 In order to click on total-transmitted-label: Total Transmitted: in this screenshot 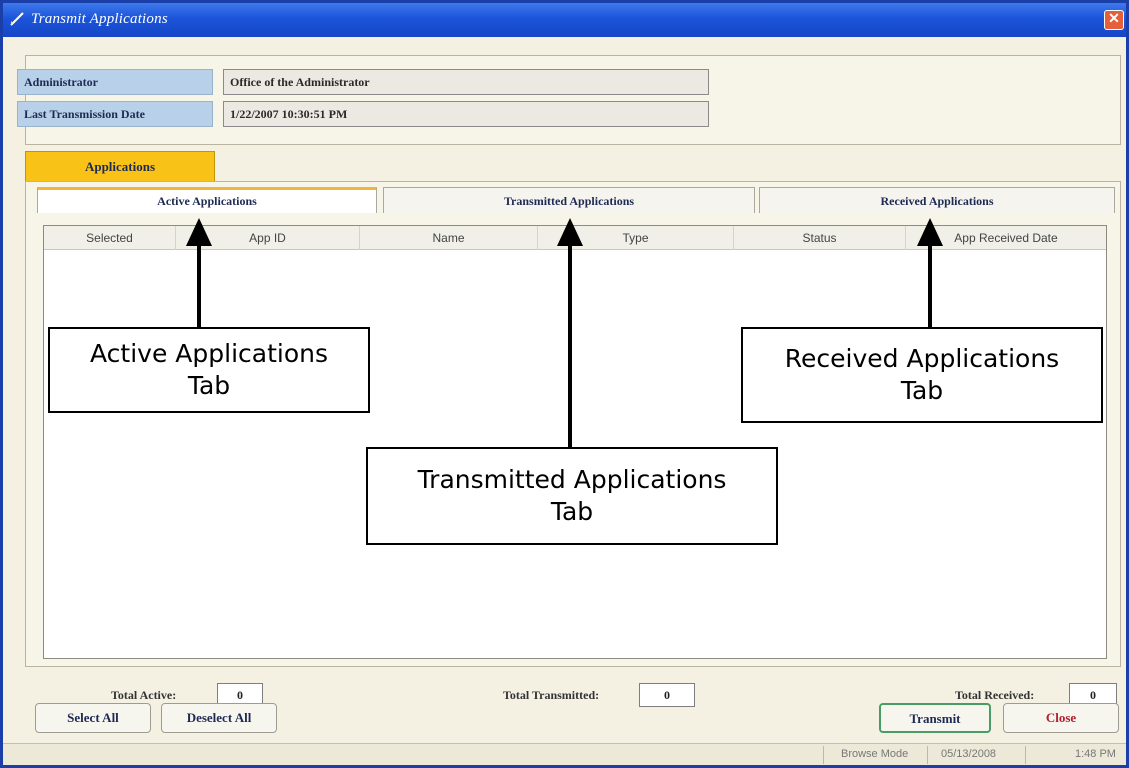, I will do `click(551, 695)`.